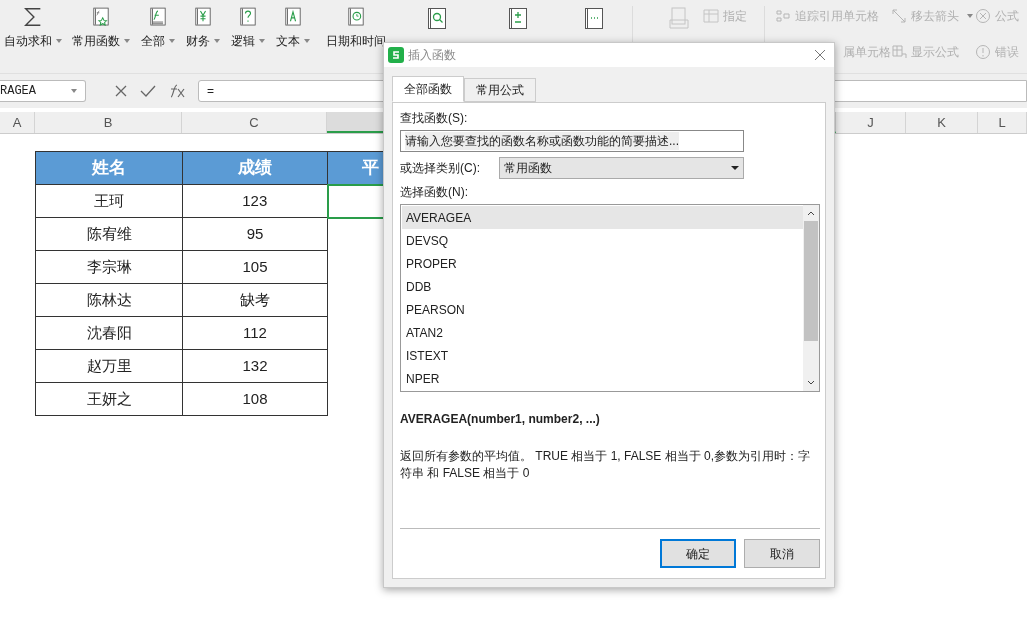 The height and width of the screenshot is (637, 1027). Describe the element at coordinates (811, 281) in the screenshot. I see `scroll-thumb` at that location.